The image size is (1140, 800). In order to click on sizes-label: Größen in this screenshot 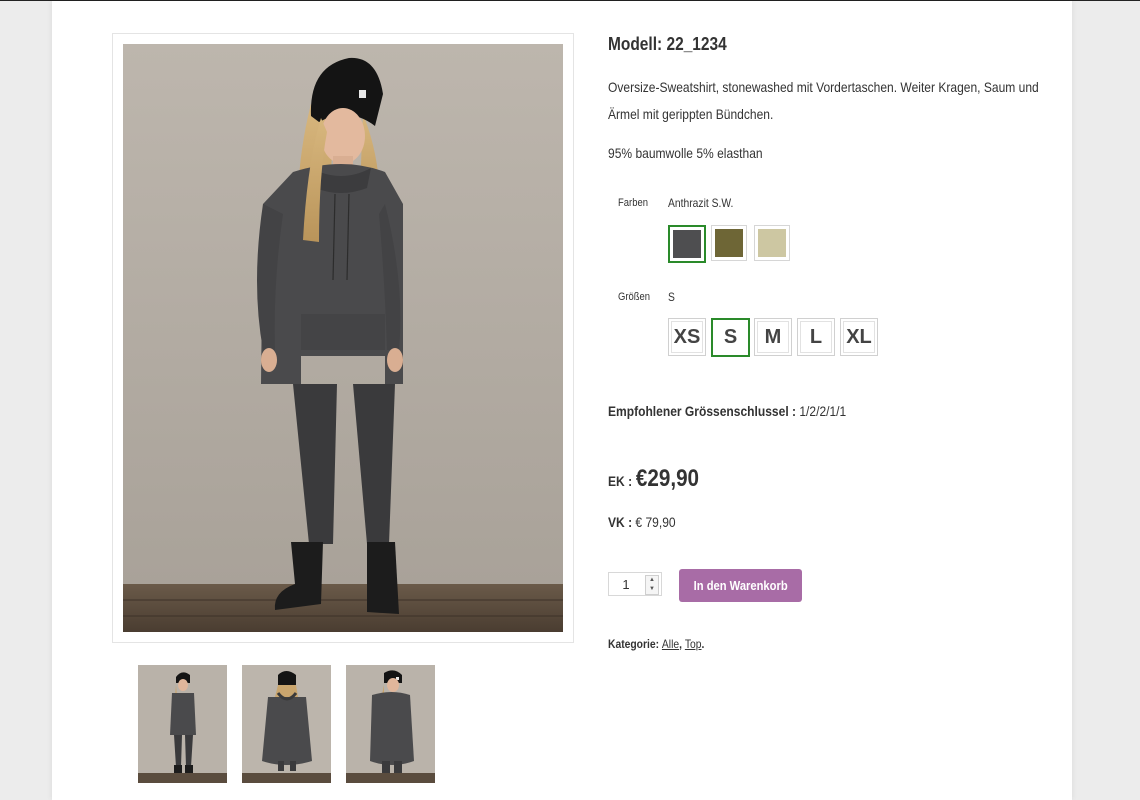, I will do `click(634, 297)`.